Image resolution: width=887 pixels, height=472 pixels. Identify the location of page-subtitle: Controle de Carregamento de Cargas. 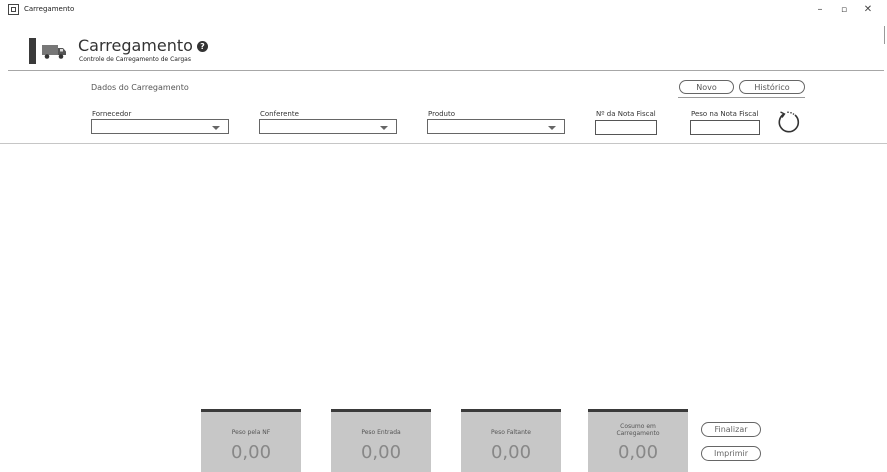
(135, 59).